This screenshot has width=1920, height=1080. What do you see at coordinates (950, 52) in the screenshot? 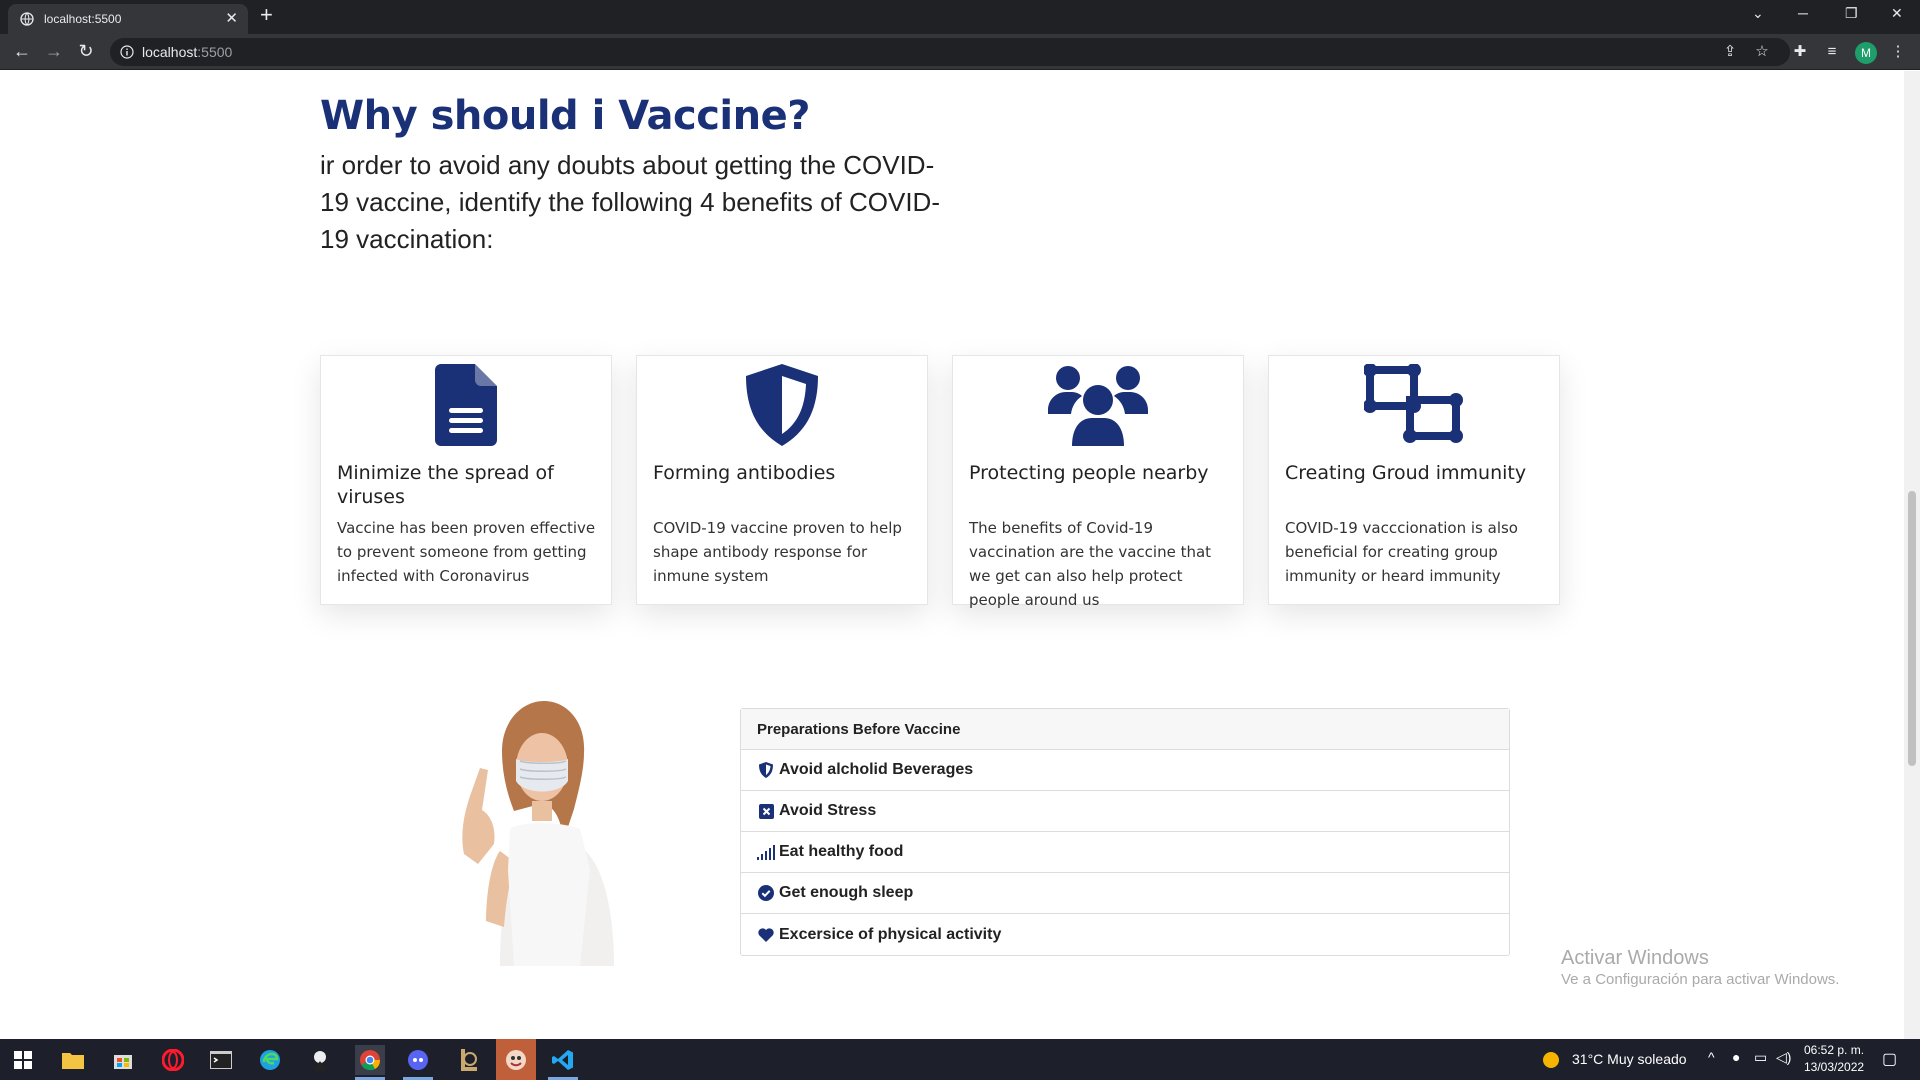
I see `address-bar: localhost:5500` at bounding box center [950, 52].